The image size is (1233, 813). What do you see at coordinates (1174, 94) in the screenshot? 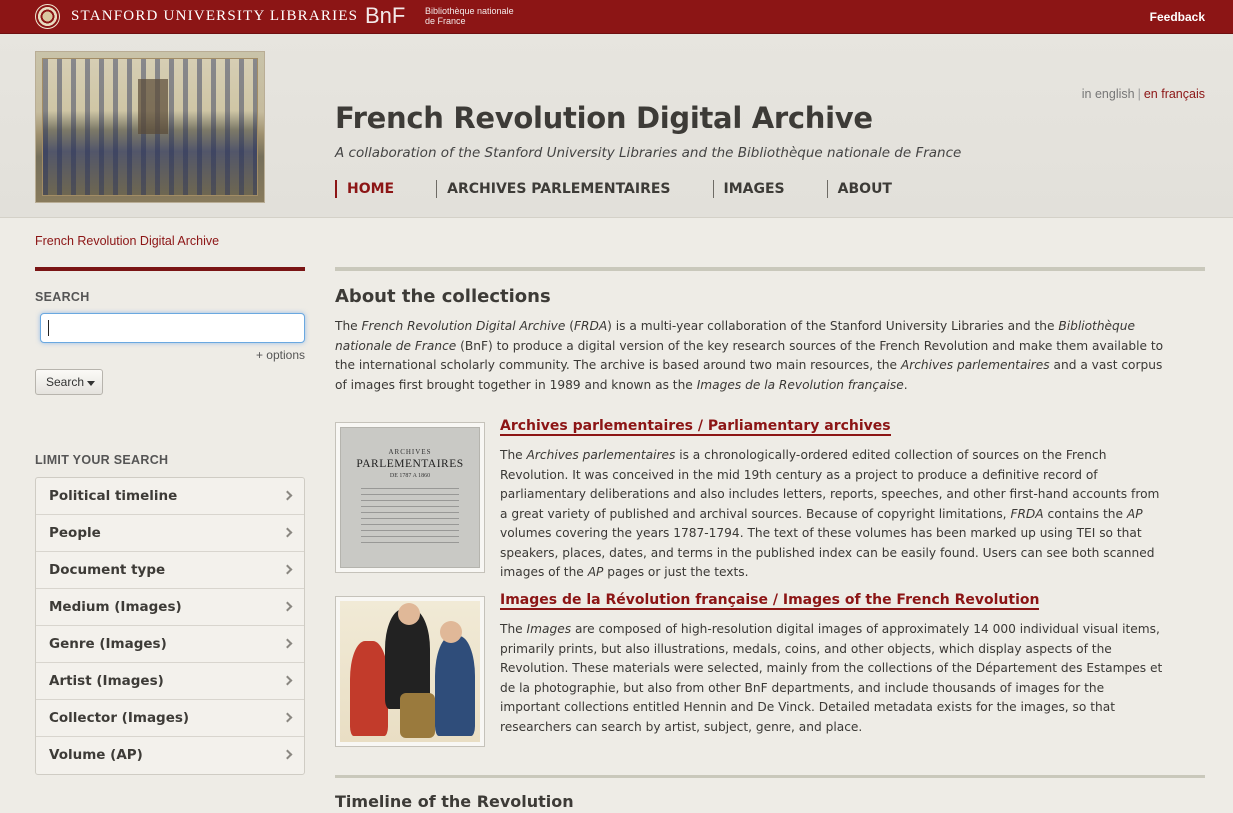
I see `lang-french: en français` at bounding box center [1174, 94].